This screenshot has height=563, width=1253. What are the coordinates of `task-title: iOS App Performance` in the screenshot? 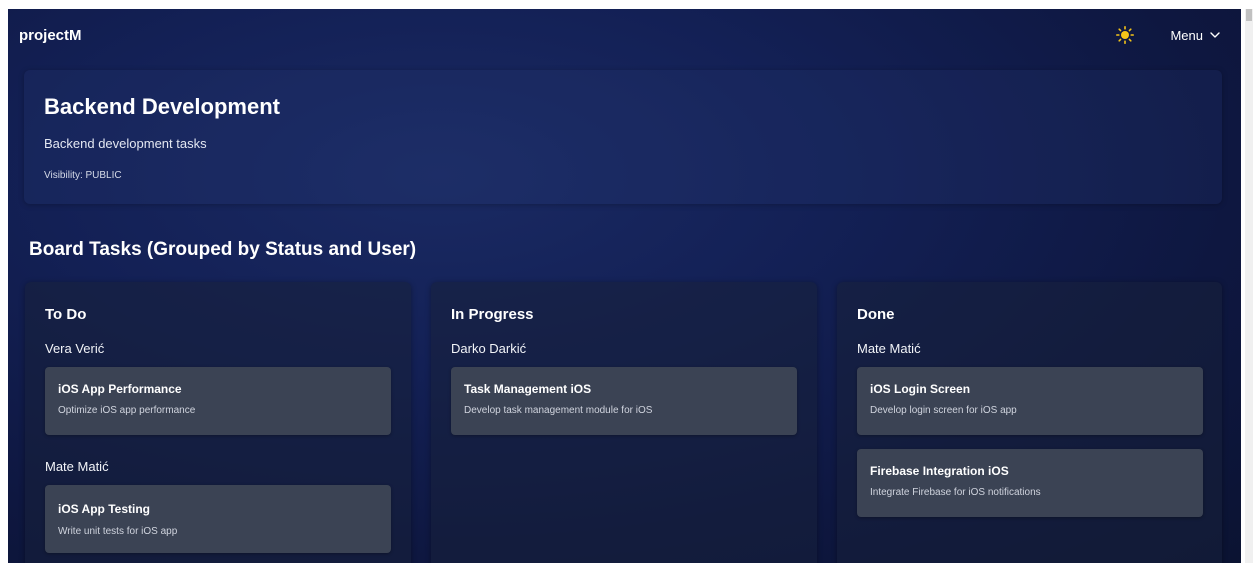 It's located at (120, 389).